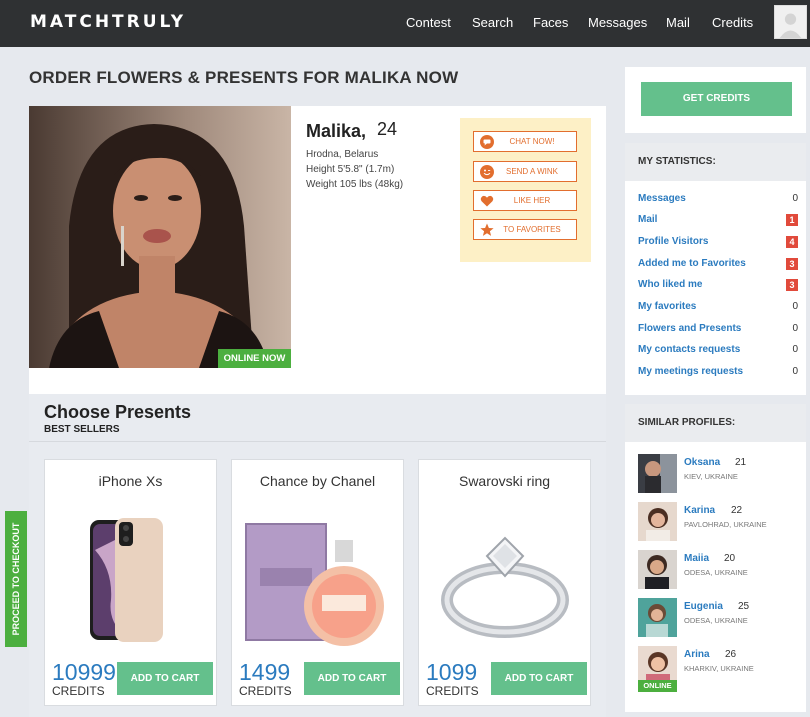  What do you see at coordinates (667, 306) in the screenshot?
I see `stat-label: My favorites` at bounding box center [667, 306].